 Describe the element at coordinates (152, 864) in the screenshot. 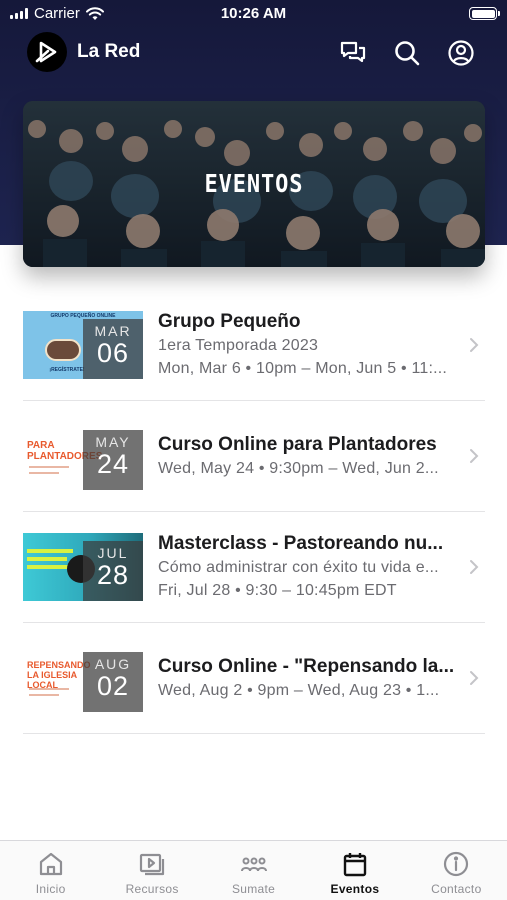

I see `media-icon` at that location.